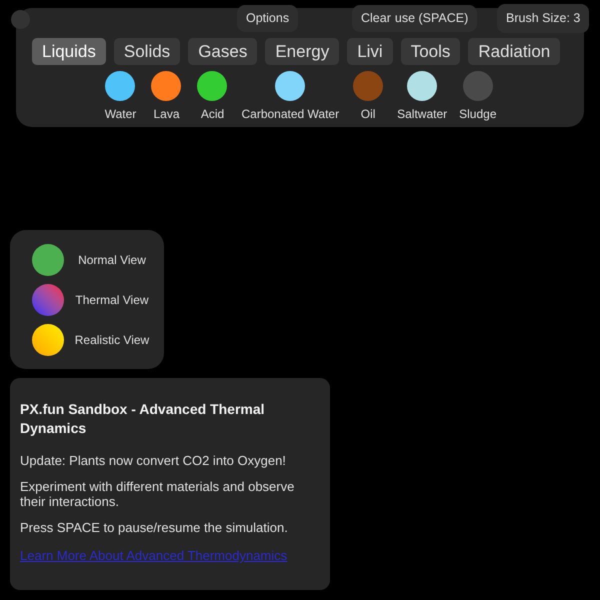  I want to click on category-tab: Livi, so click(370, 51).